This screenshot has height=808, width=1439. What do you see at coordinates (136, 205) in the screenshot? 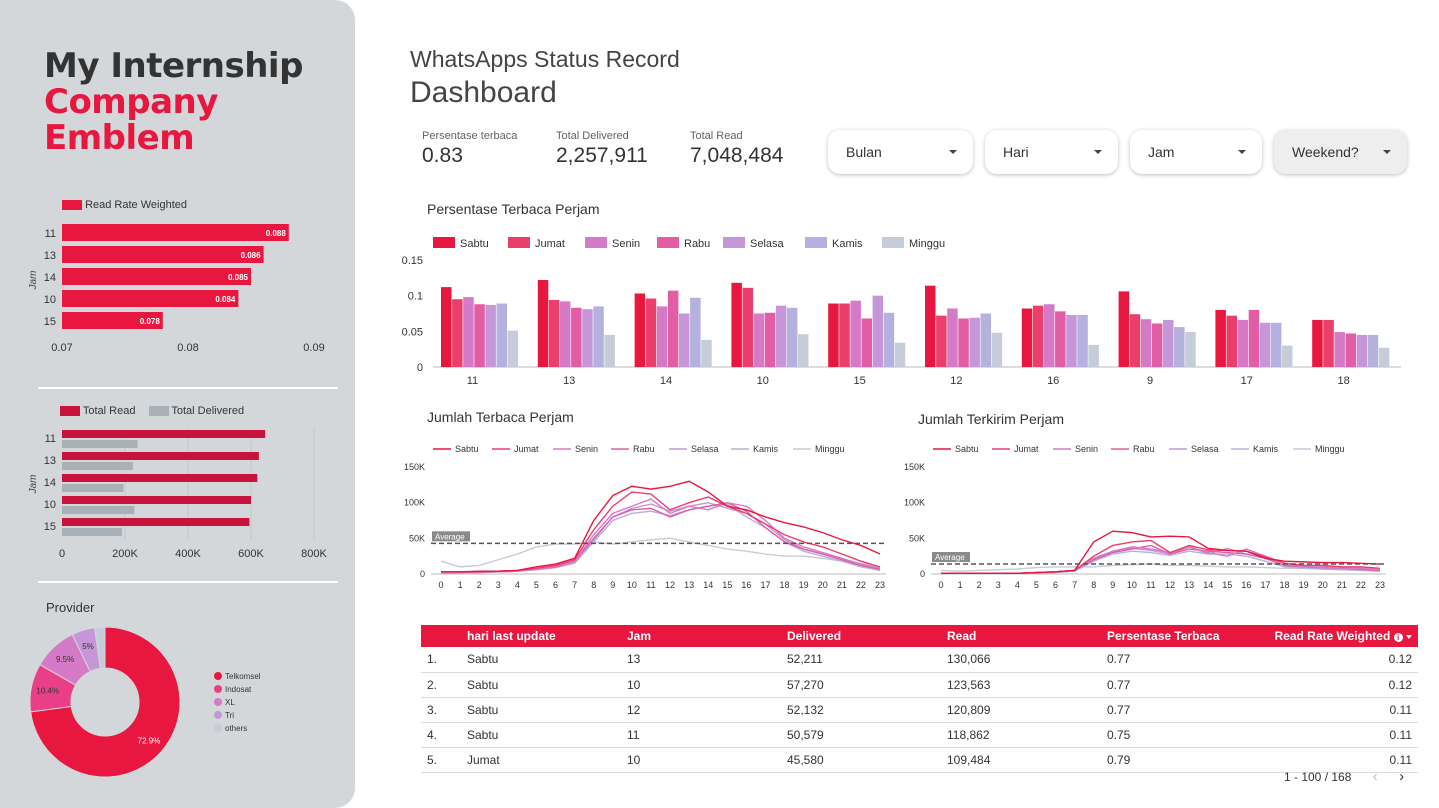
I see `rrw-legend-label: Read Rate Weighted` at bounding box center [136, 205].